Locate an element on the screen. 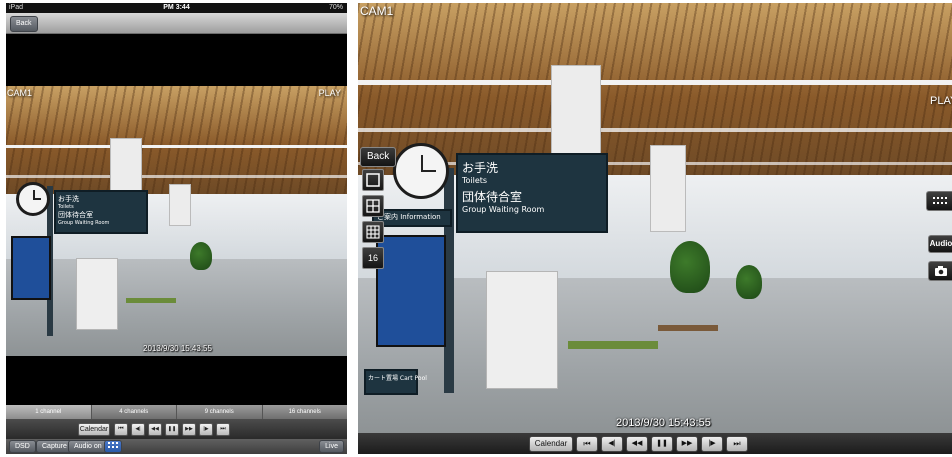  info-label: ご案内 Information is located at coordinates (409, 217).